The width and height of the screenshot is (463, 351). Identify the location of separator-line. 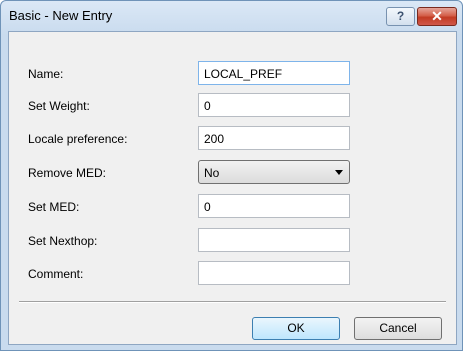
(232, 302).